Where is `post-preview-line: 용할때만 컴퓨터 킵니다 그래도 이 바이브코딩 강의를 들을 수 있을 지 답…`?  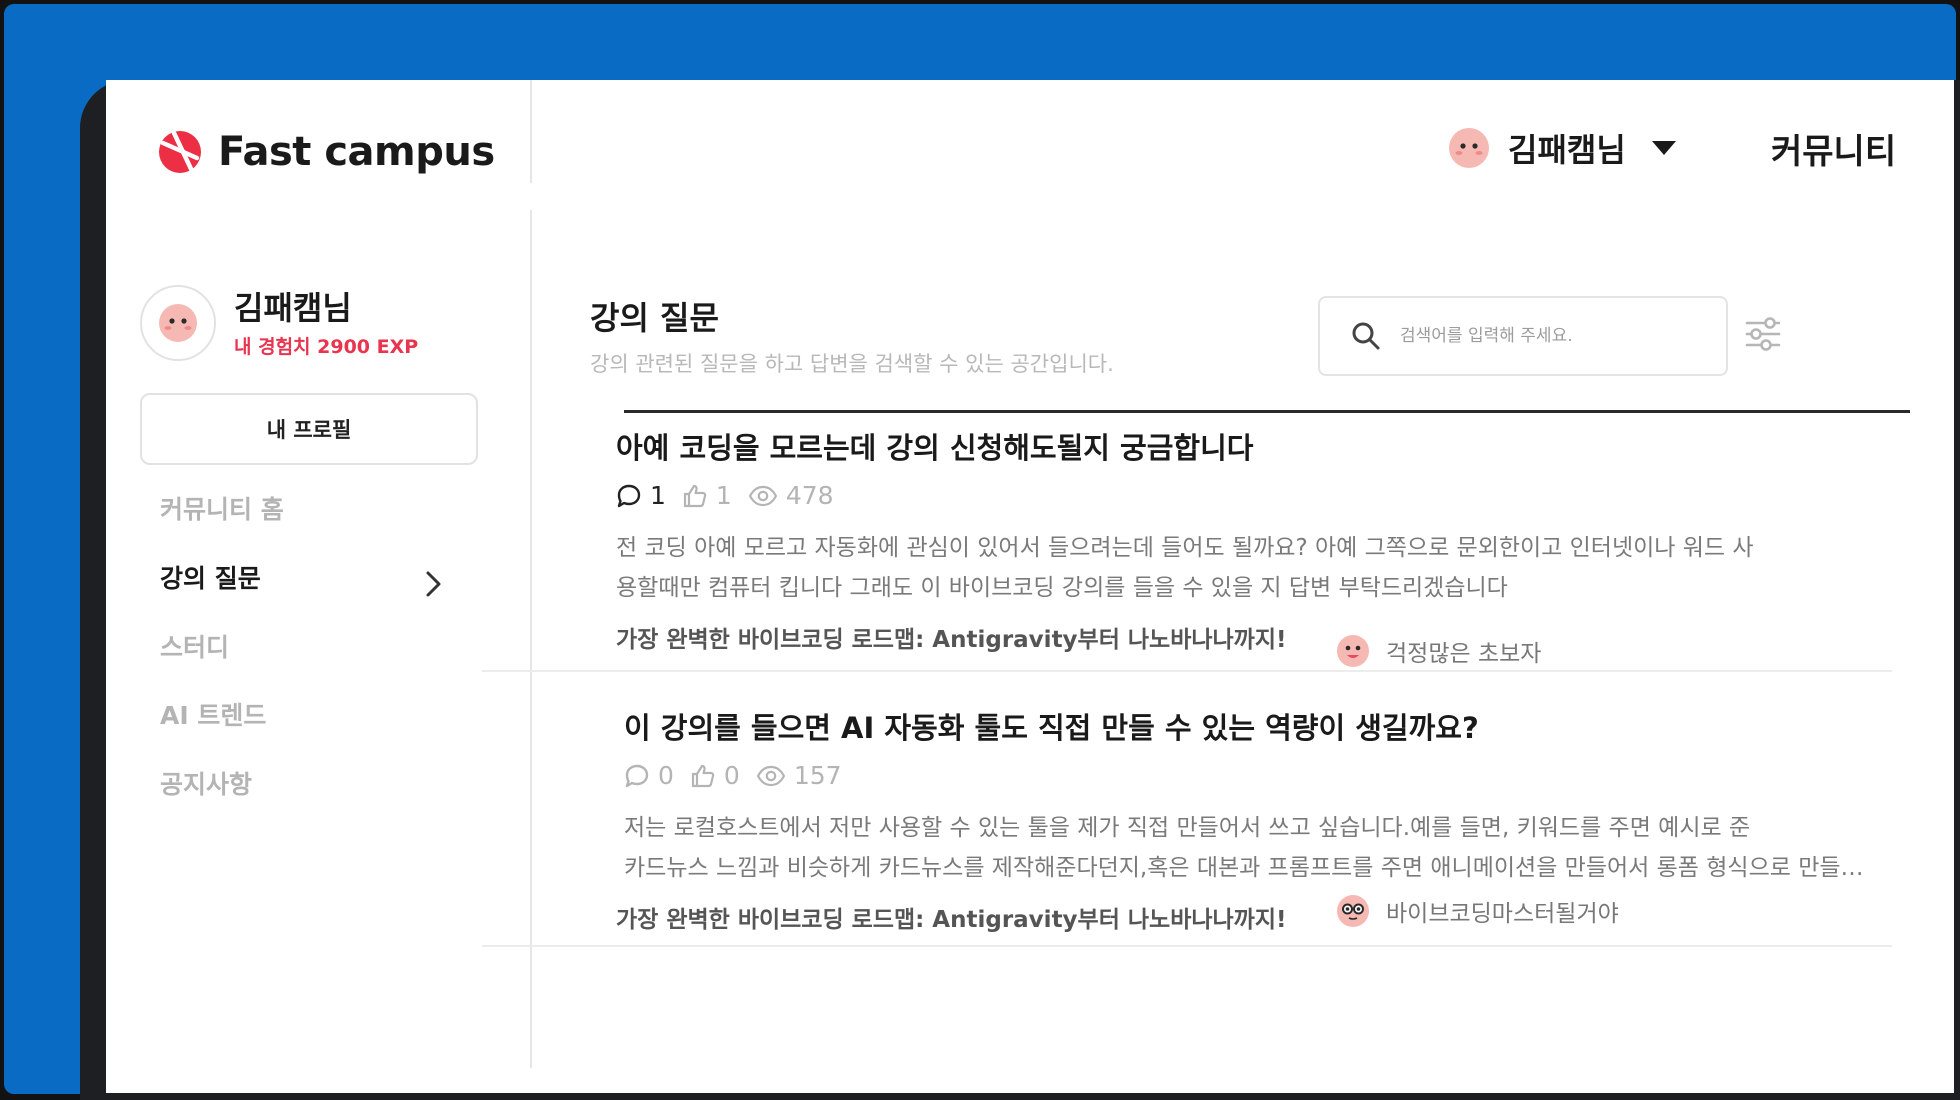 post-preview-line: 용할때만 컴퓨터 킵니다 그래도 이 바이브코딩 강의를 들을 수 있을 지 답… is located at coordinates (1062, 588).